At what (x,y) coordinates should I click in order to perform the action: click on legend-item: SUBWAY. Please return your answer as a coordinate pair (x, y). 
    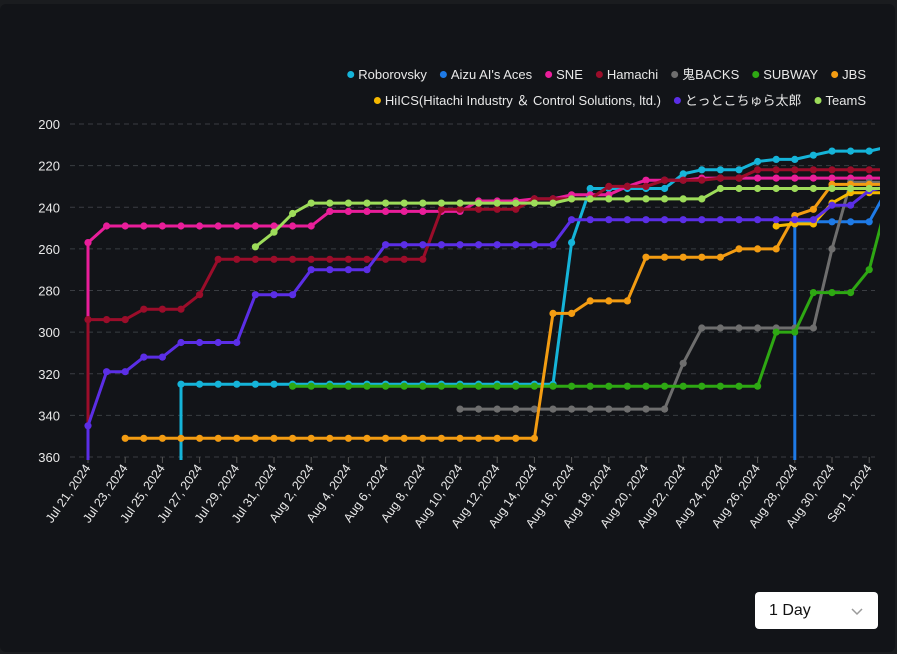
    Looking at the image, I should click on (785, 74).